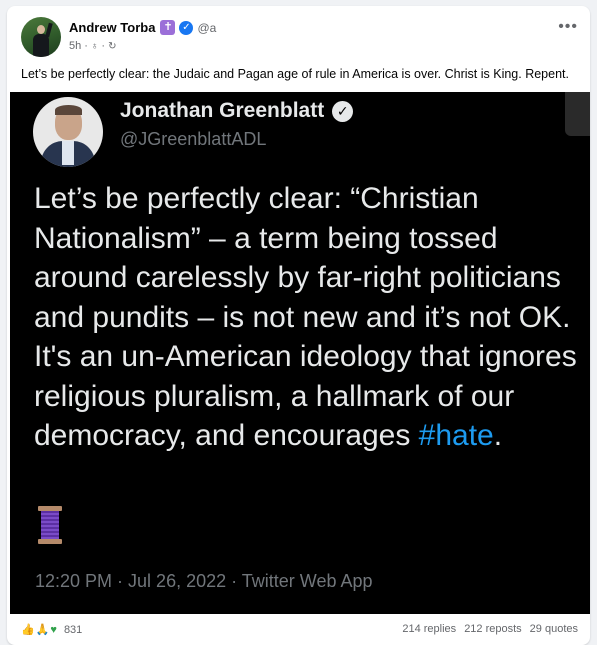 The width and height of the screenshot is (597, 645). I want to click on heart-icon: ♥, so click(53, 630).